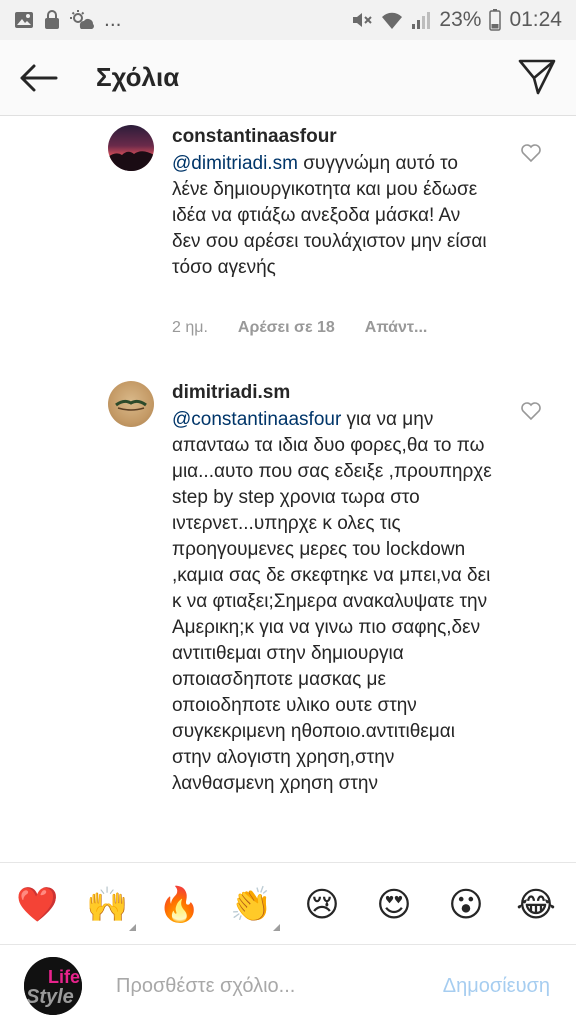  What do you see at coordinates (332, 393) in the screenshot?
I see `comment-username: dimitriadi.sm` at bounding box center [332, 393].